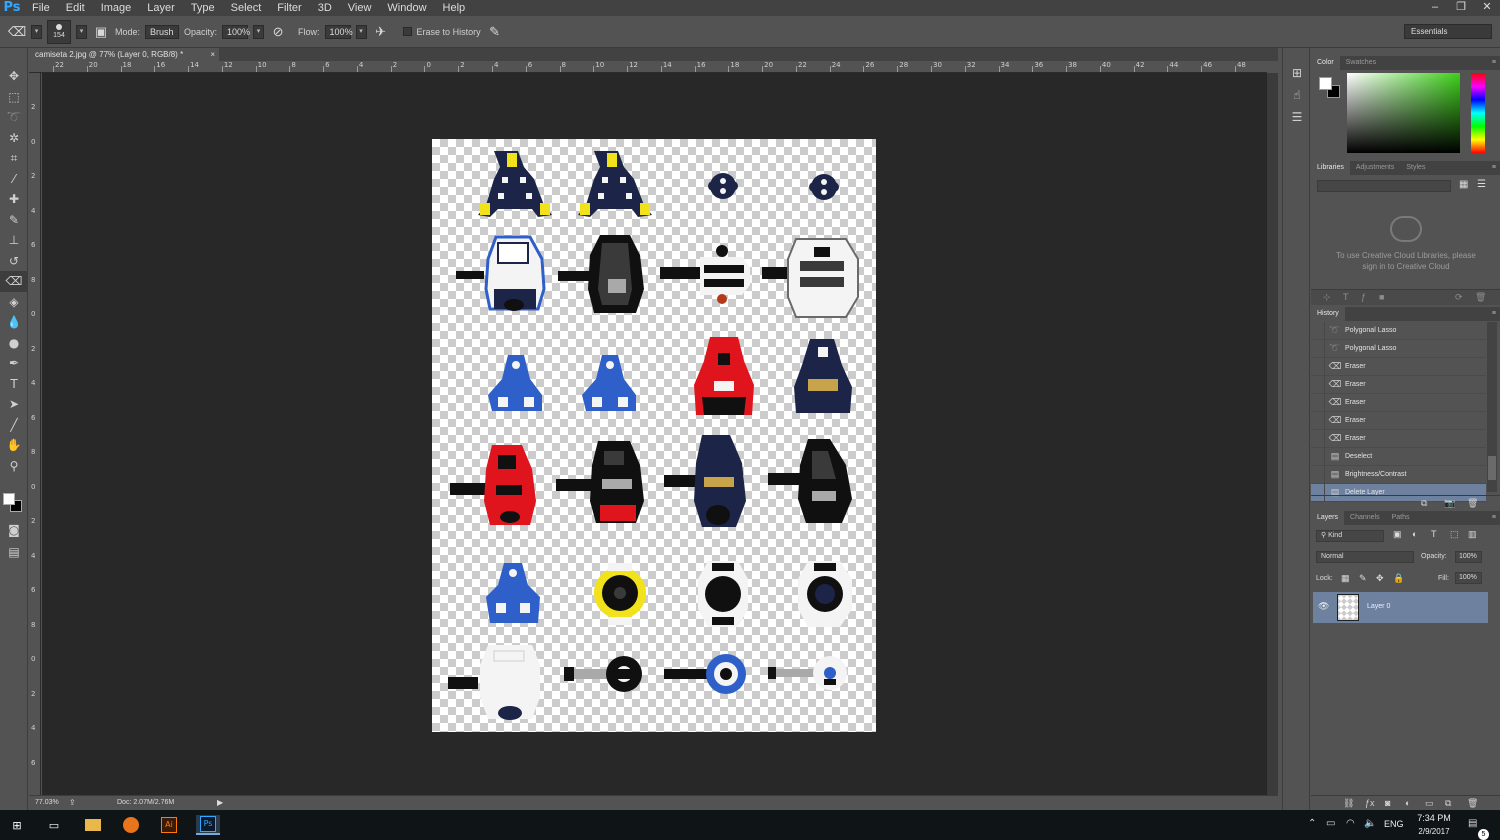 The image size is (1500, 840). What do you see at coordinates (14, 76) in the screenshot?
I see `move-tool-icon: ✥` at bounding box center [14, 76].